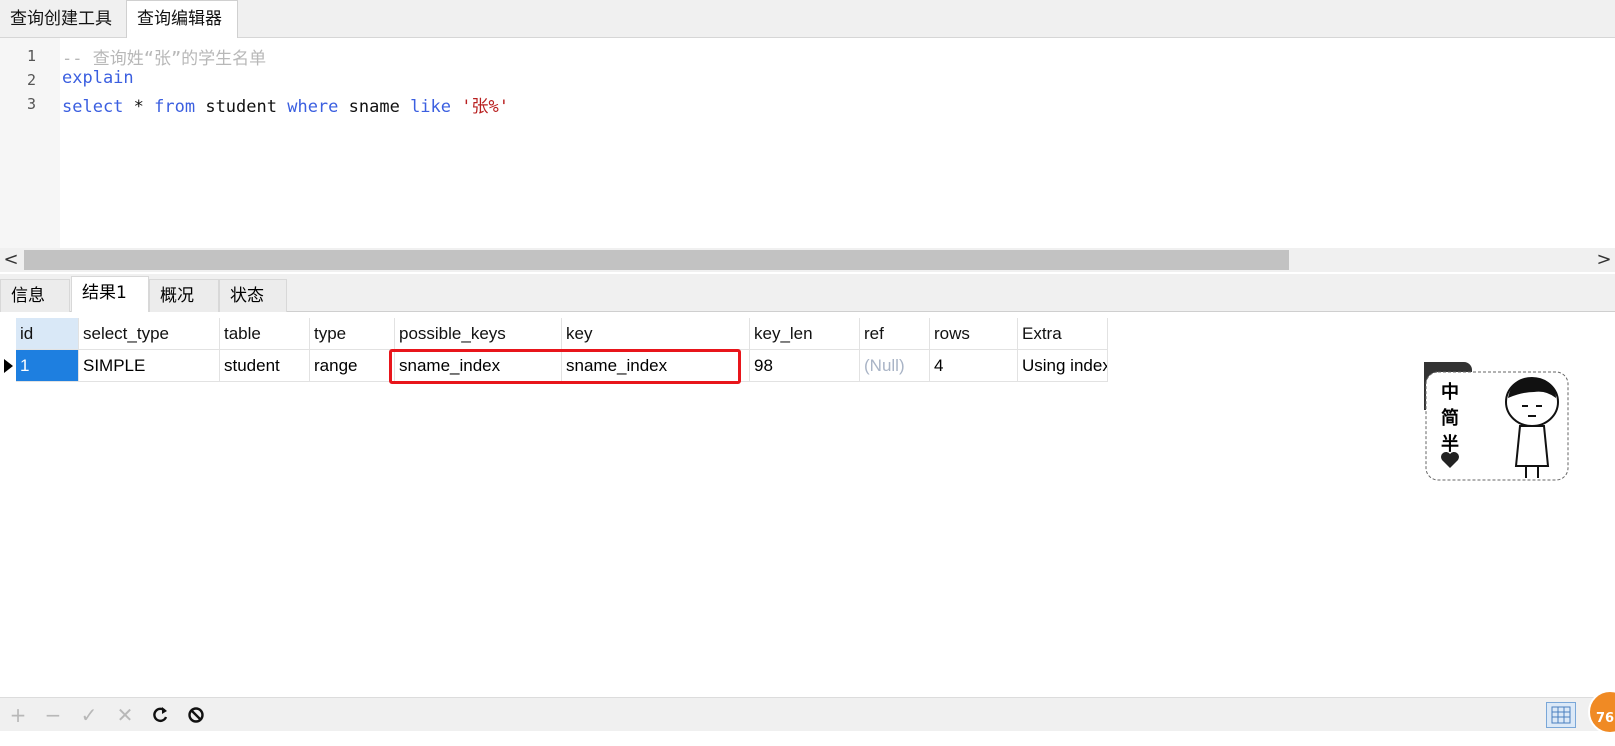  What do you see at coordinates (11, 260) in the screenshot?
I see `scroll-left-arrow-icon: <` at bounding box center [11, 260].